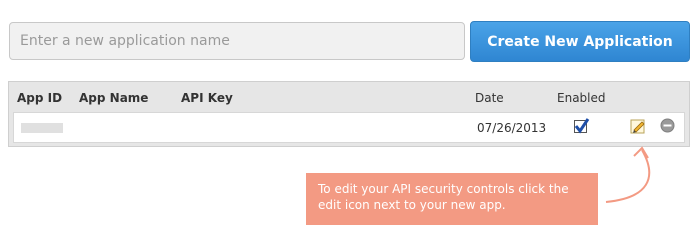 This screenshot has height=244, width=699. What do you see at coordinates (628, 174) in the screenshot?
I see `curved-arrow-icon` at bounding box center [628, 174].